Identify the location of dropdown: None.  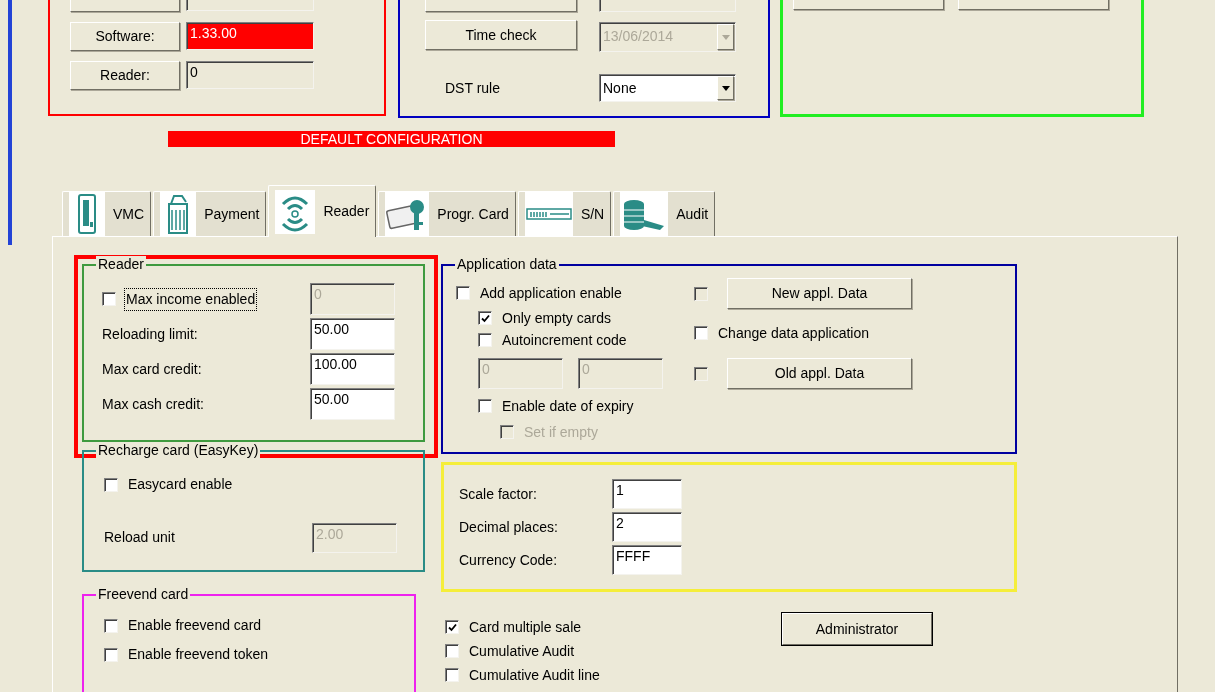
(667, 88).